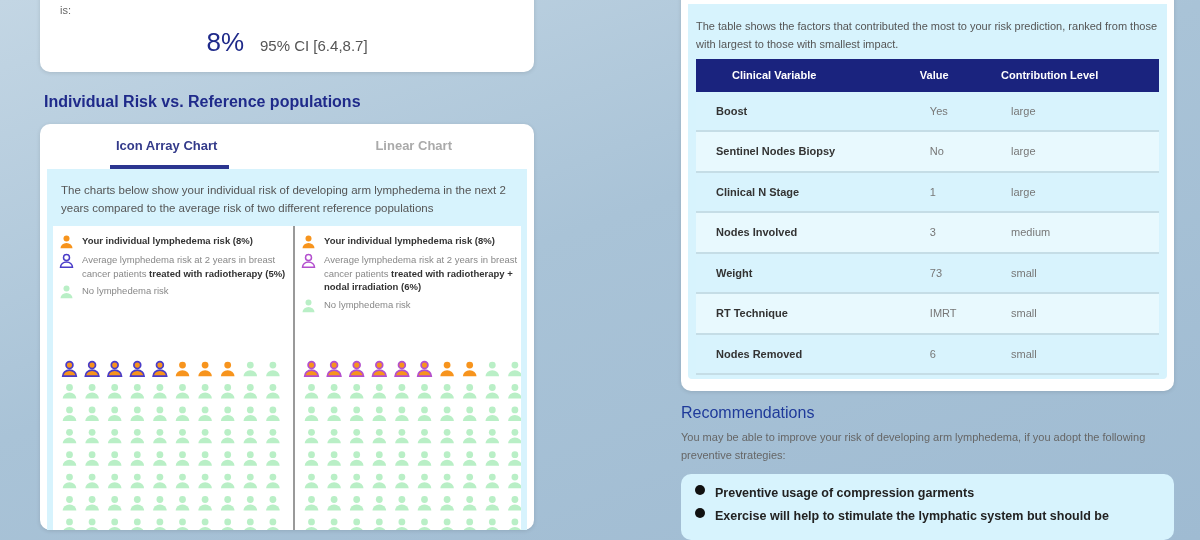 The image size is (1200, 540). I want to click on table-cell: No, so click(950, 151).